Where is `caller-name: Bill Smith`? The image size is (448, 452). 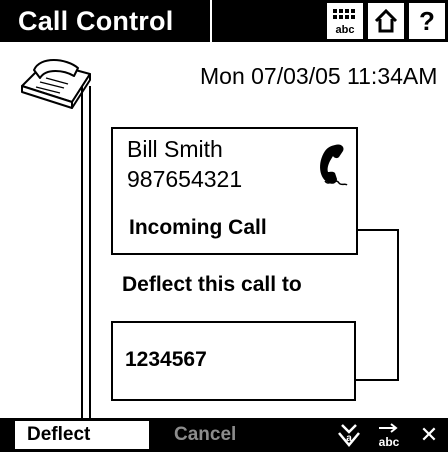 caller-name: Bill Smith is located at coordinates (175, 149).